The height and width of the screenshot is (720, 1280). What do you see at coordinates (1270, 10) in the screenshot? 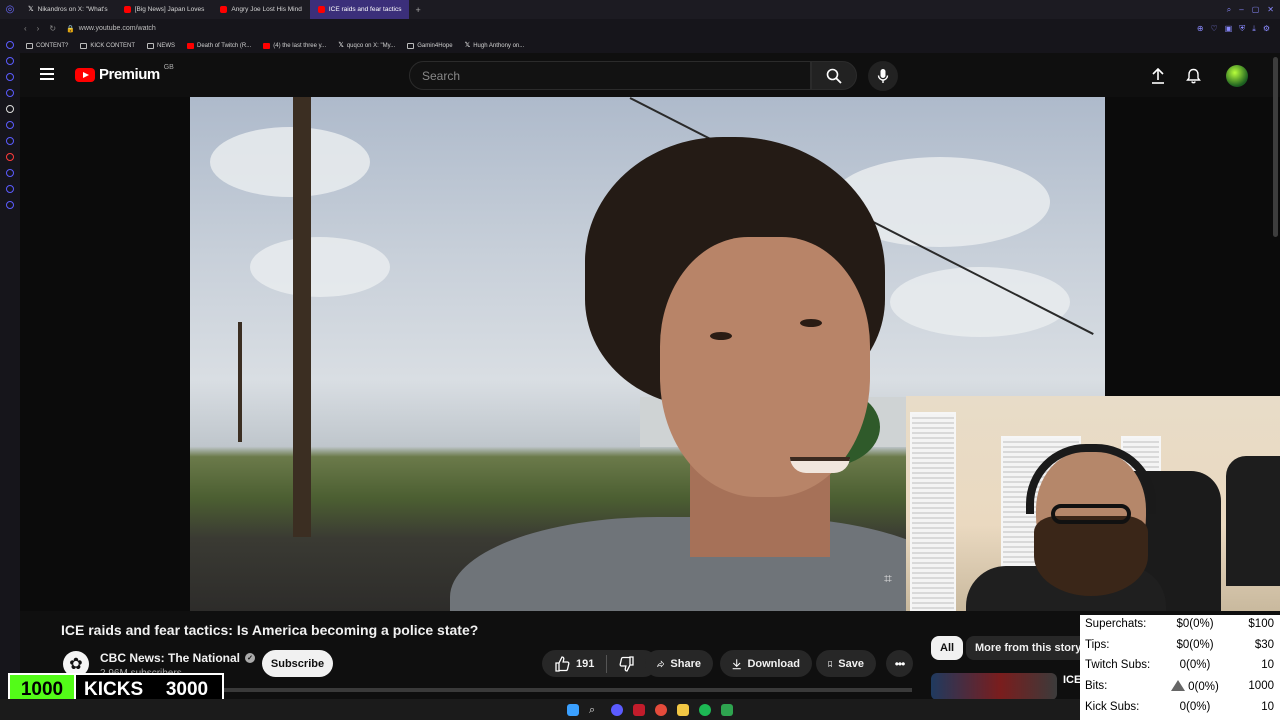
I see `close-icon: ✕` at bounding box center [1270, 10].